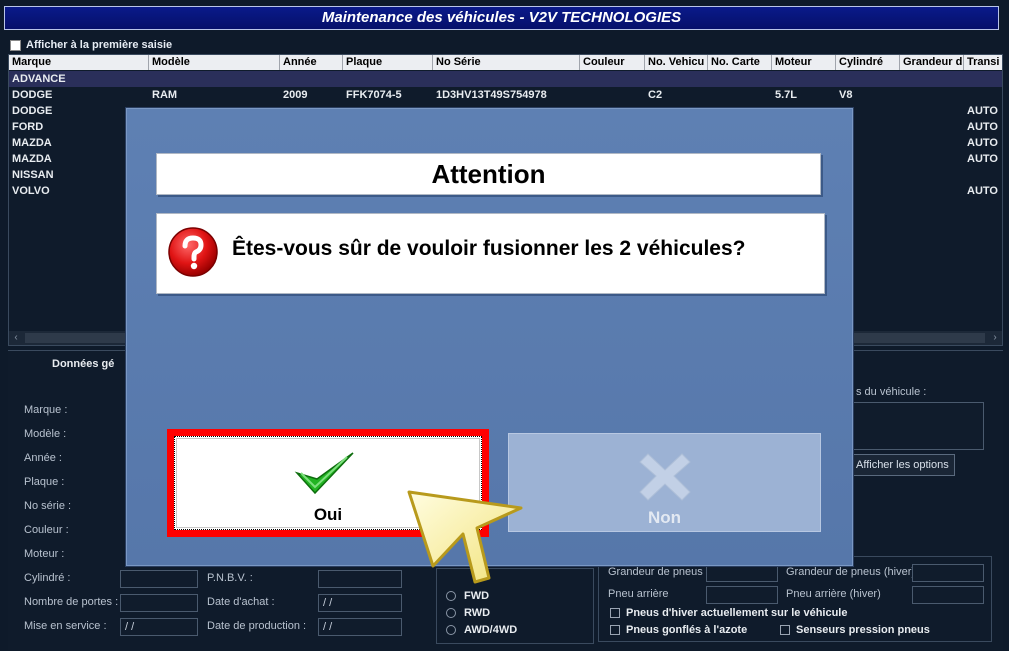 The width and height of the screenshot is (1009, 651). I want to click on col-annee: Année, so click(311, 62).